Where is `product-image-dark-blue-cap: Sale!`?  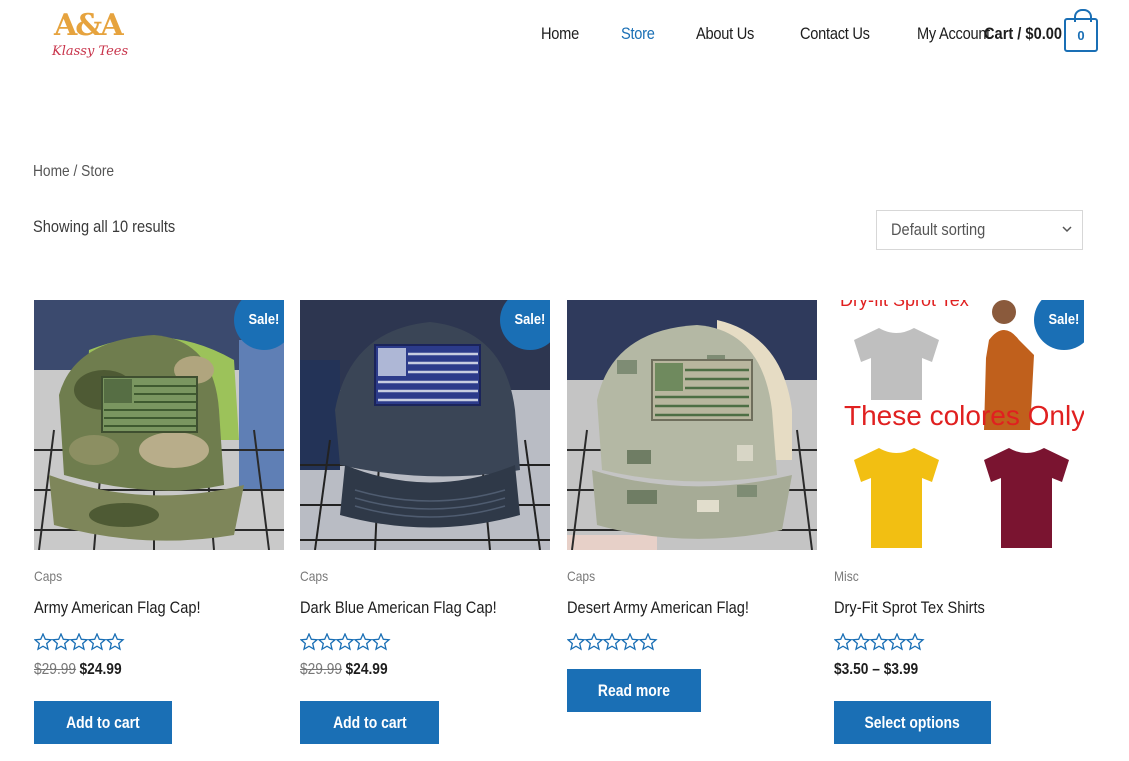 product-image-dark-blue-cap: Sale! is located at coordinates (425, 425).